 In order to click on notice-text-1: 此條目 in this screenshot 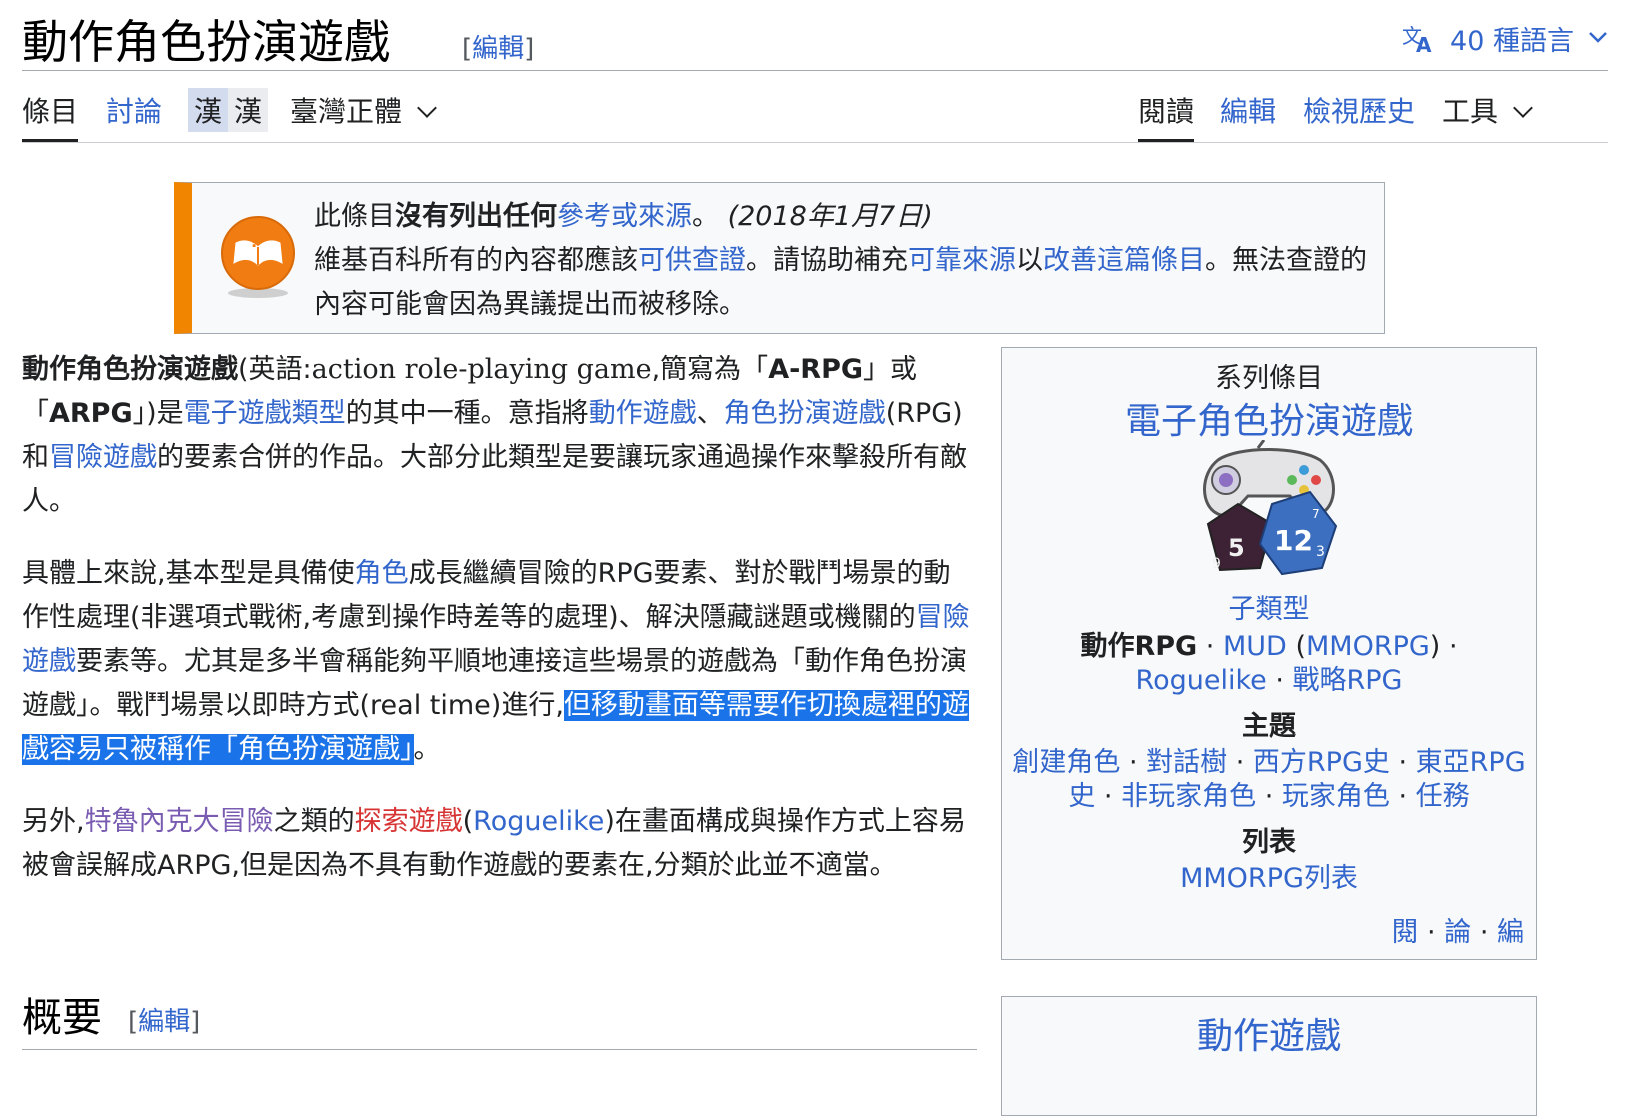, I will do `click(354, 216)`.